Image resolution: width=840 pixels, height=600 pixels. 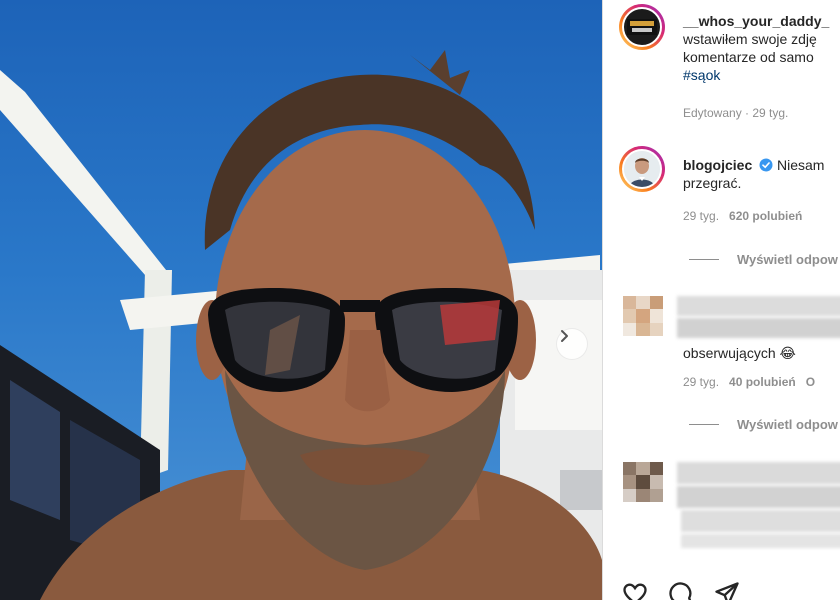 What do you see at coordinates (712, 183) in the screenshot?
I see `comment-1-text-2: przegrać.` at bounding box center [712, 183].